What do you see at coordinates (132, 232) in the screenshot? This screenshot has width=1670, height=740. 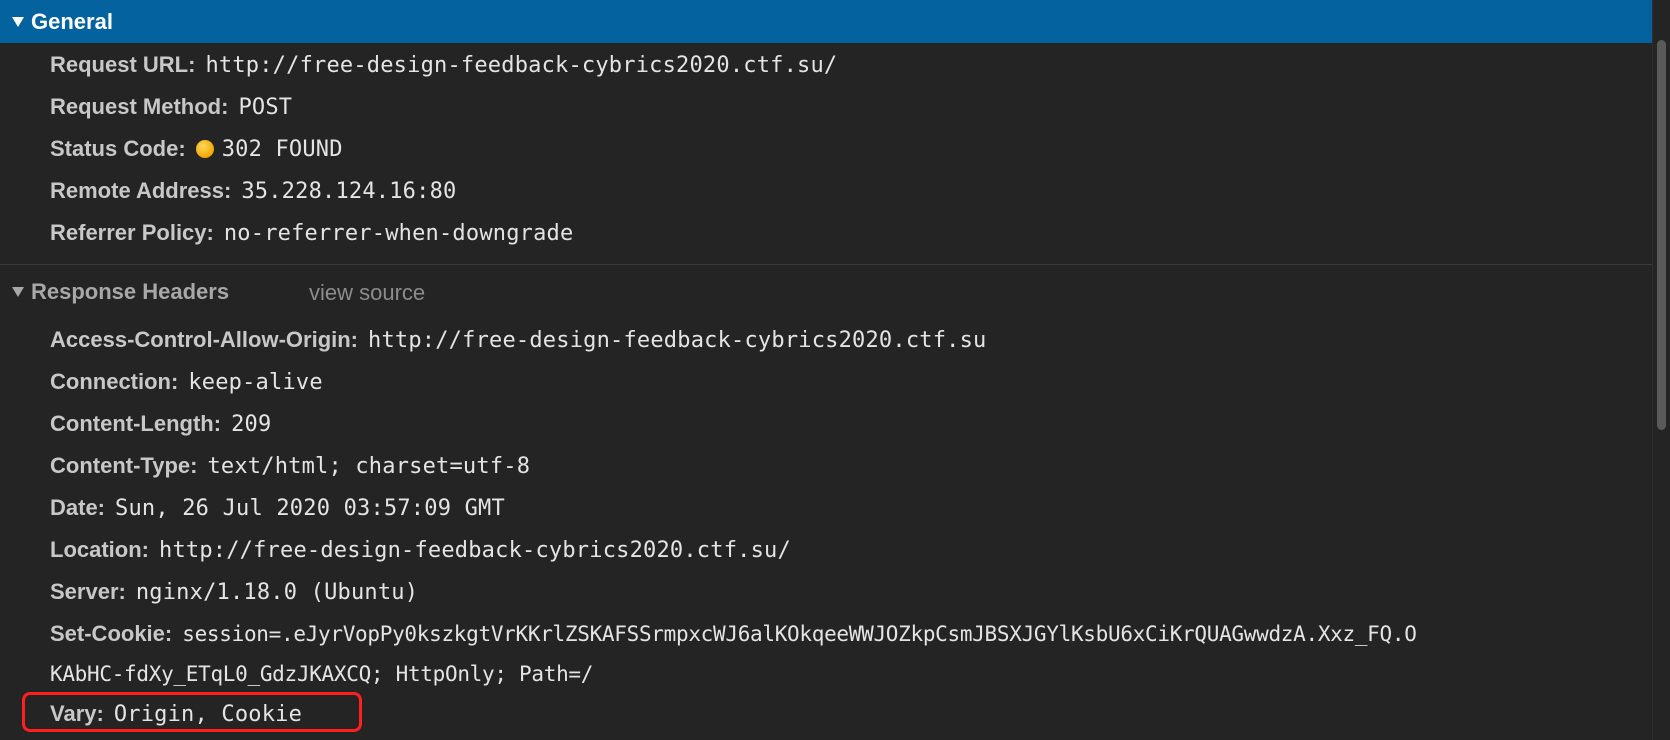 I see `header-key: Referrer Policy:` at bounding box center [132, 232].